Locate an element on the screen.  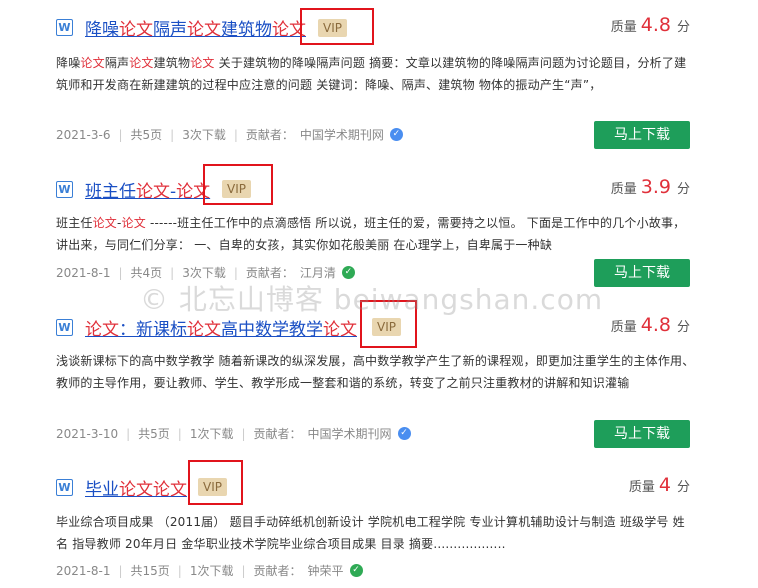
result-title: 班主任论文-论文 is located at coordinates (147, 189).